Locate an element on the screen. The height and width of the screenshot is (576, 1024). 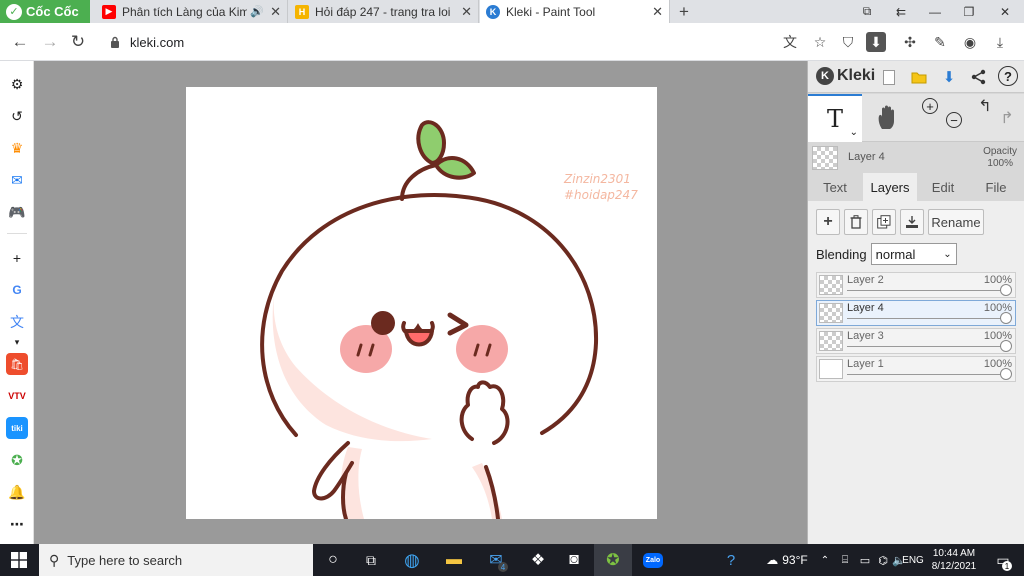
text-tool-button: T ⌄ is located at coordinates (835, 118).